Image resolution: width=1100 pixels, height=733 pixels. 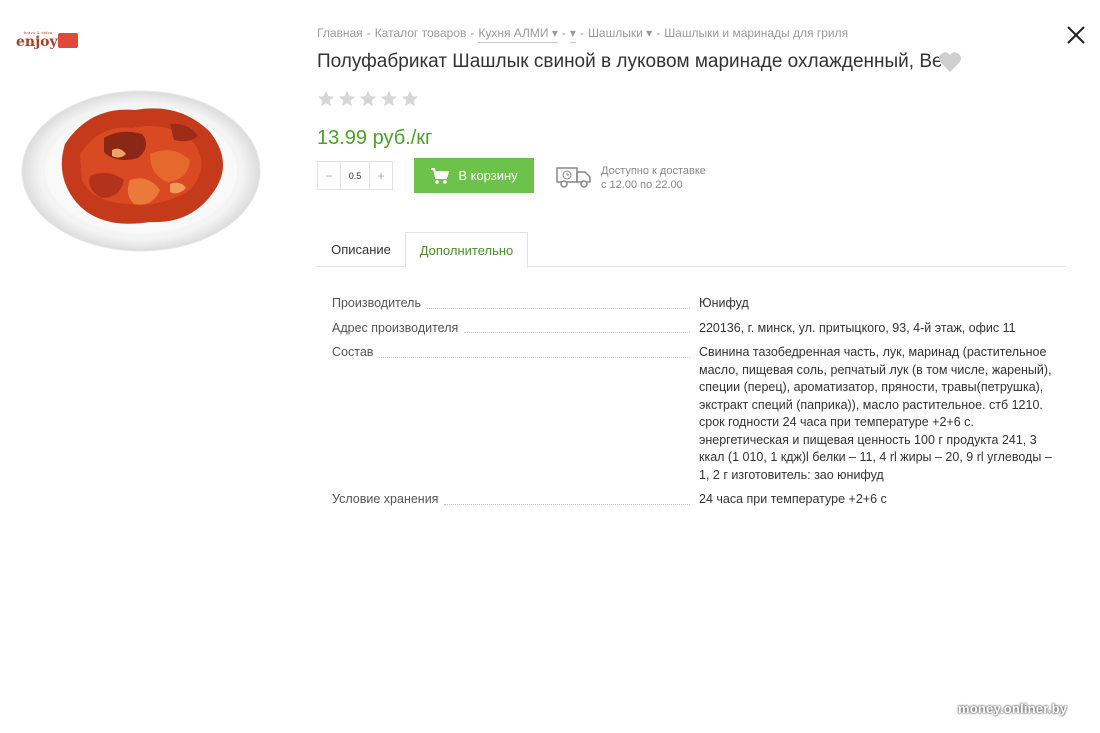 I want to click on delivery-line-1: Доступно к доставке, so click(x=653, y=171).